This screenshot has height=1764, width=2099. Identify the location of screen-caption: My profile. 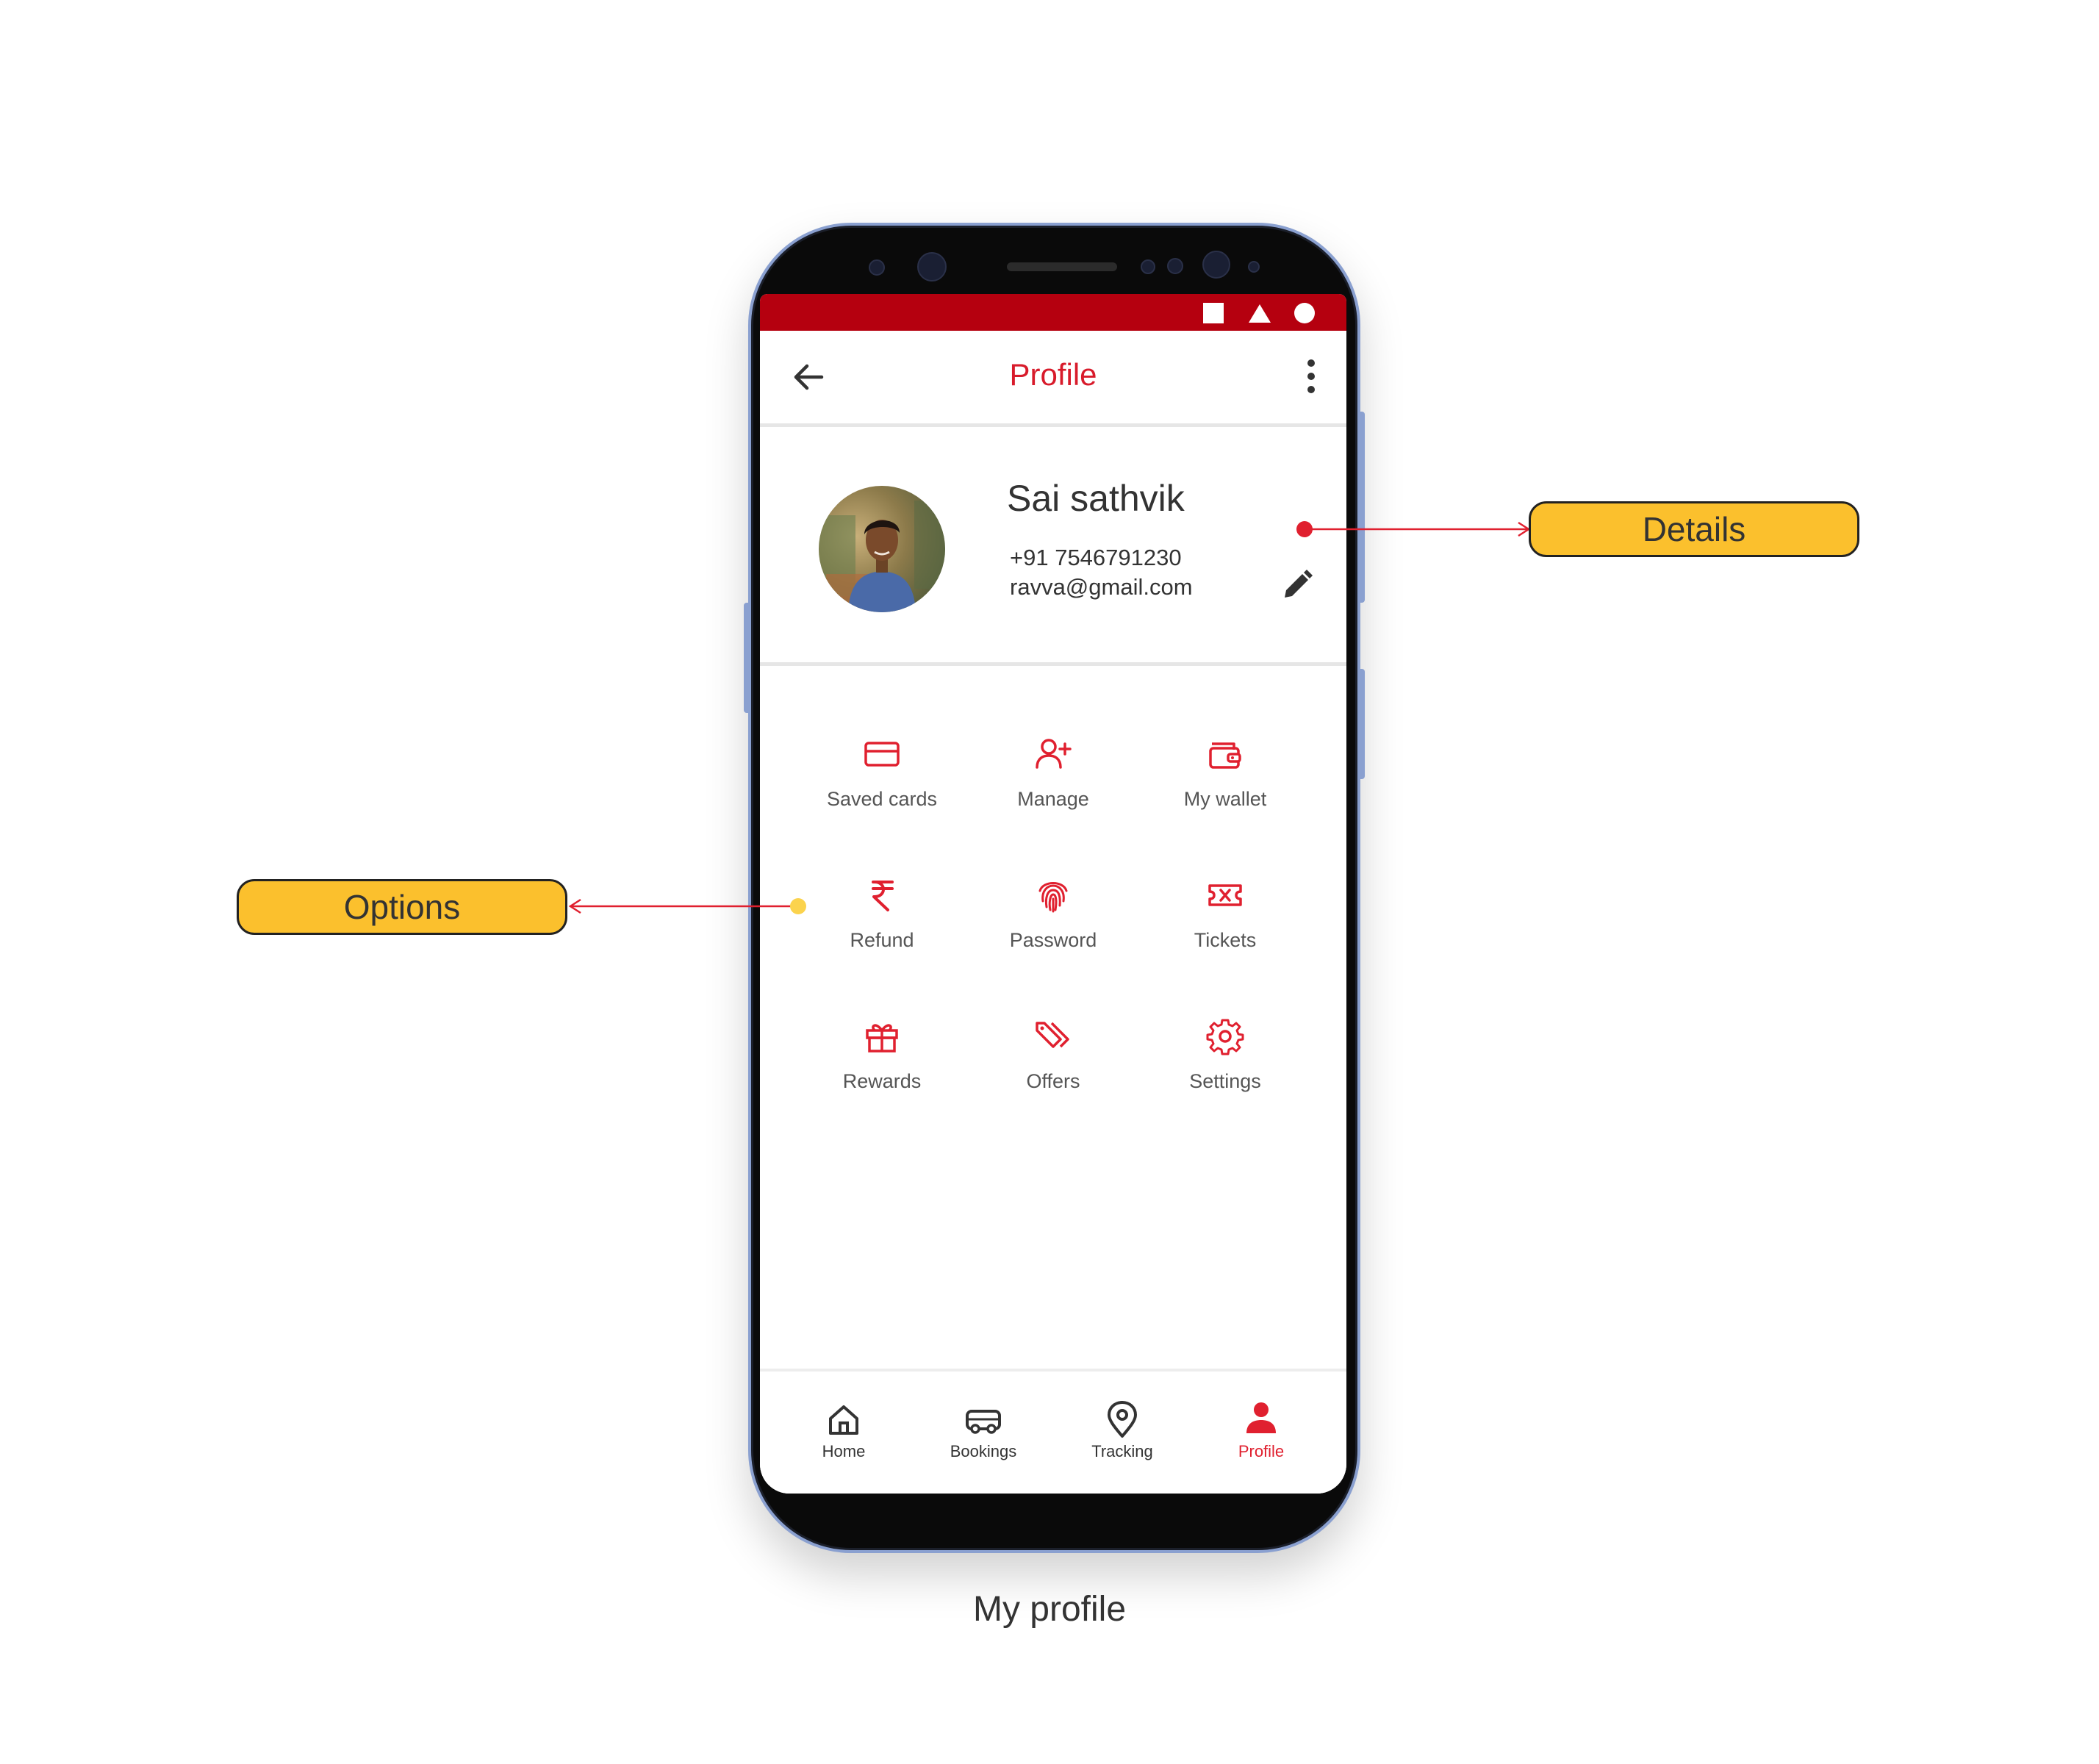
(1049, 1609).